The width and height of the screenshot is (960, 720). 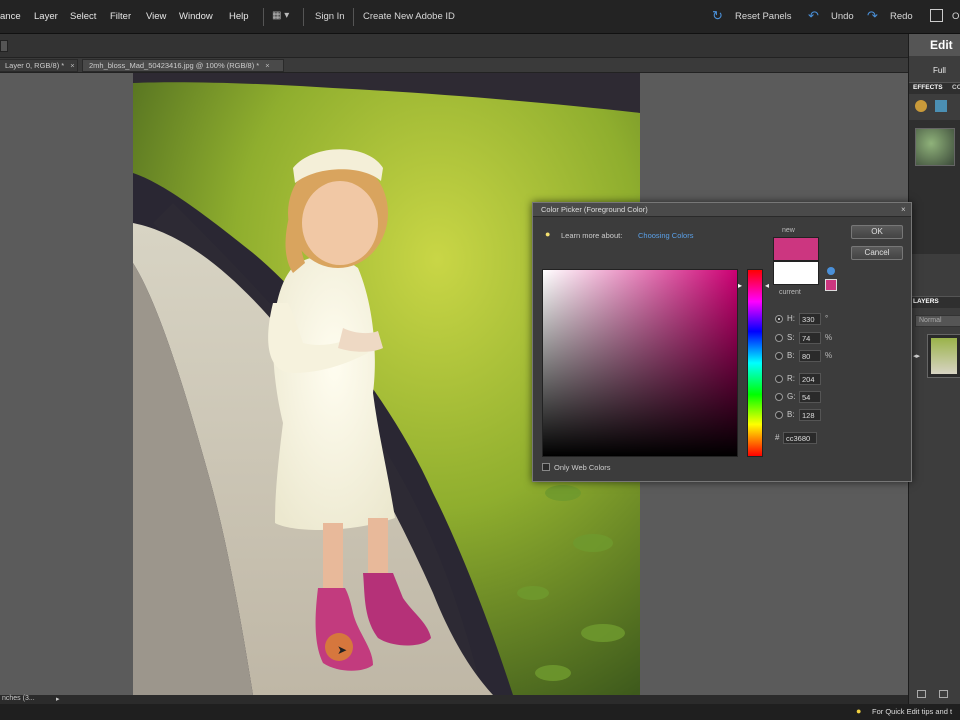 I want to click on green-input: 54, so click(x=810, y=397).